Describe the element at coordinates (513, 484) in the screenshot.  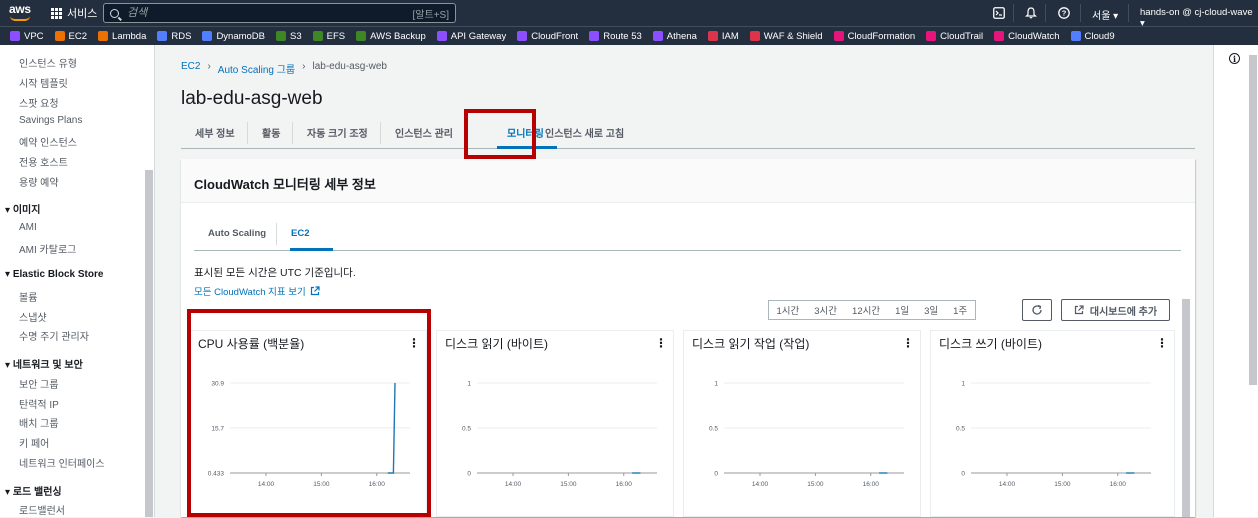
I see `x-tick-label: 14:00` at that location.